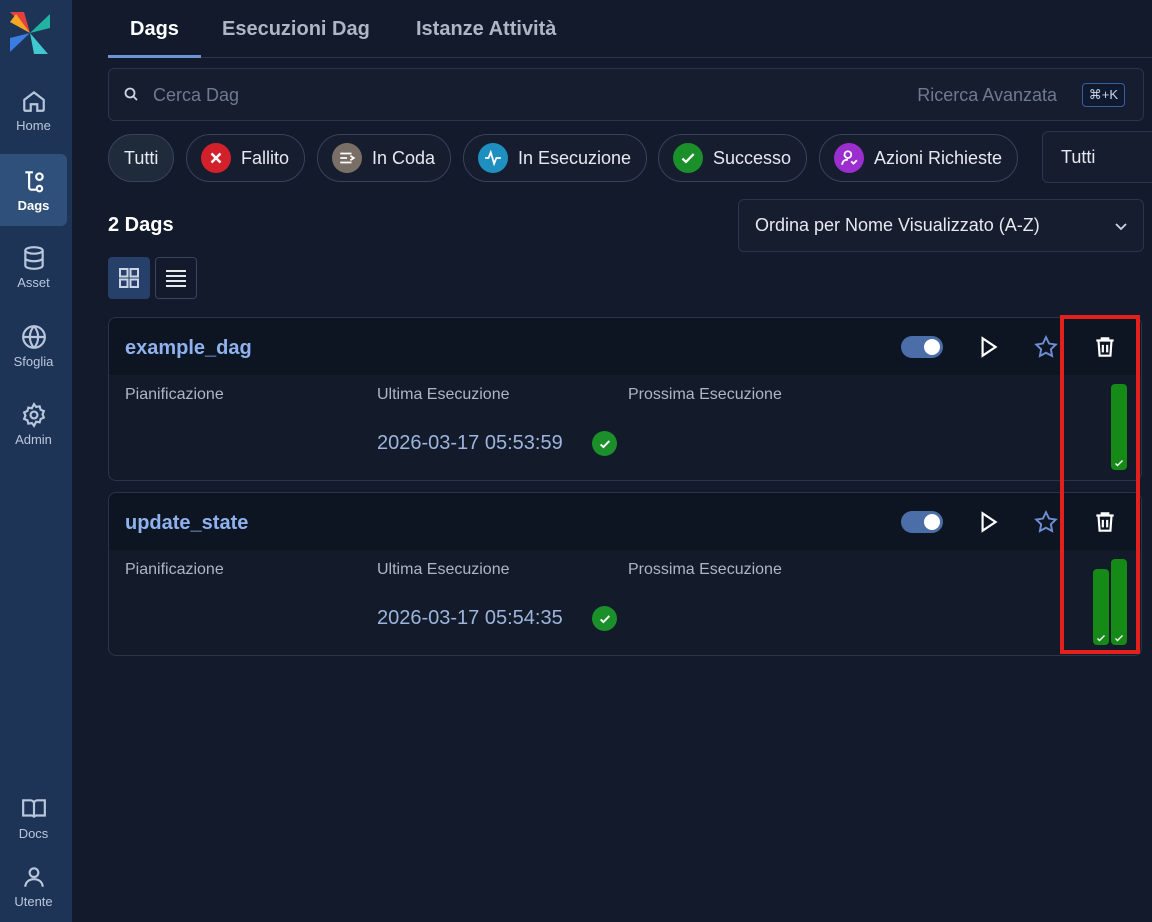 The width and height of the screenshot is (1152, 922). What do you see at coordinates (630, 29) in the screenshot?
I see `tab-bar: Dags Esecuzioni Dag Istanze Attività` at bounding box center [630, 29].